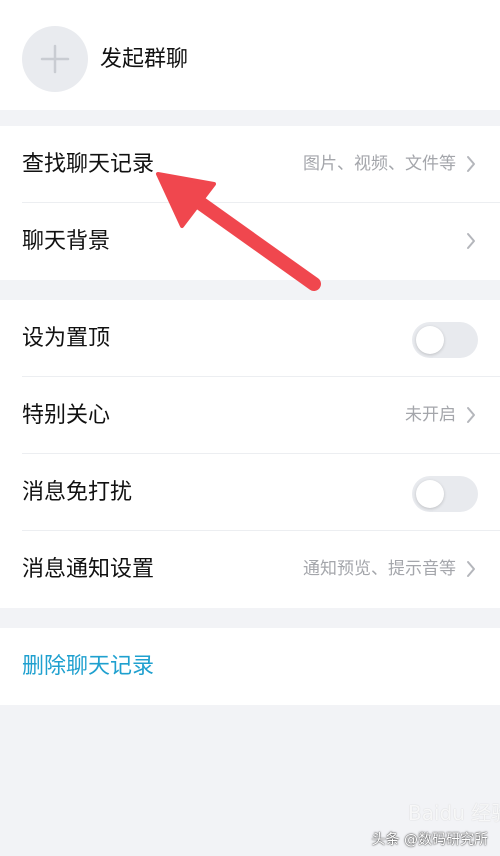  I want to click on special-care-row: 特别关心 未开启, so click(250, 415).